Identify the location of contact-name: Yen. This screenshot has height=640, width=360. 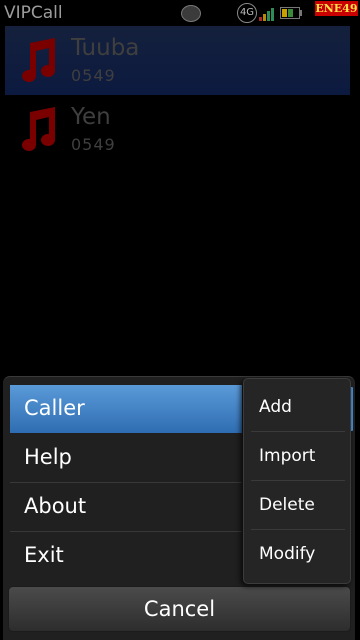
(91, 117).